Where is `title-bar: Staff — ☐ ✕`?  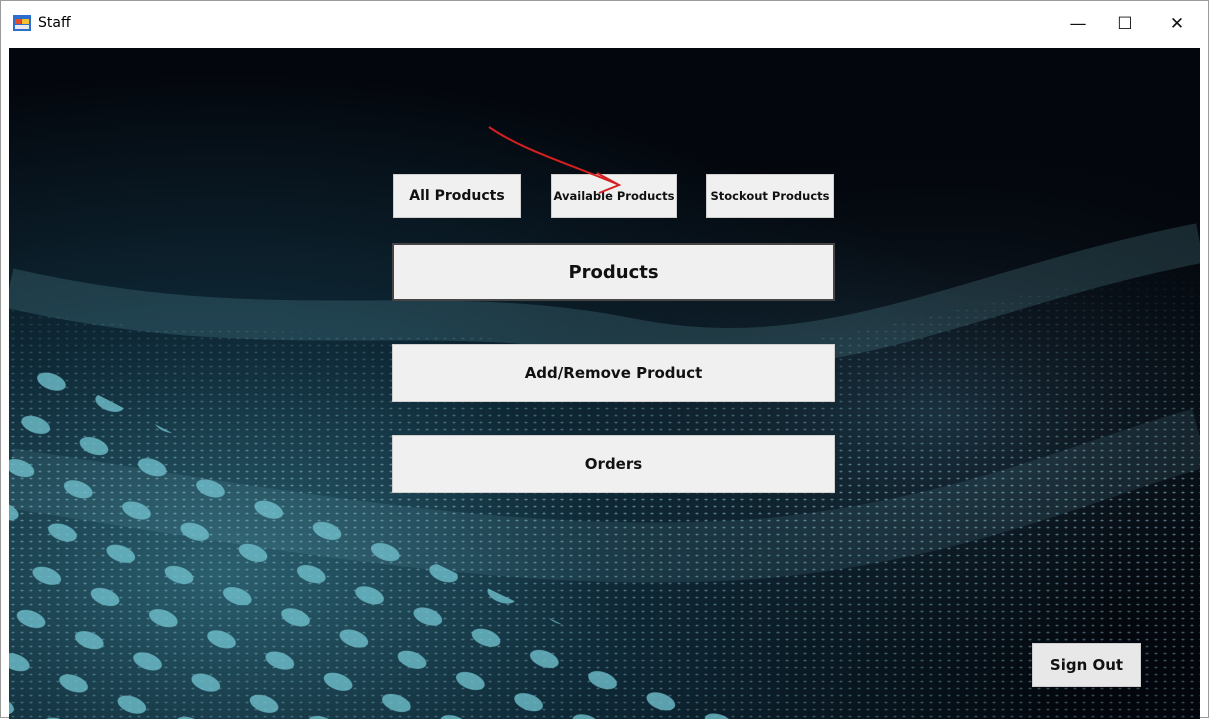 title-bar: Staff — ☐ ✕ is located at coordinates (604, 24).